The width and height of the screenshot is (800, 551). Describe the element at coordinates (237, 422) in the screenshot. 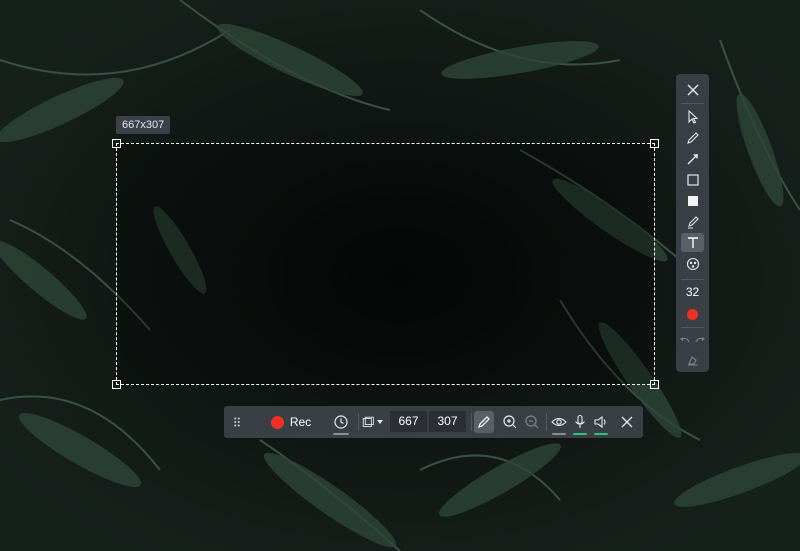

I see `drag-handle-icon` at that location.